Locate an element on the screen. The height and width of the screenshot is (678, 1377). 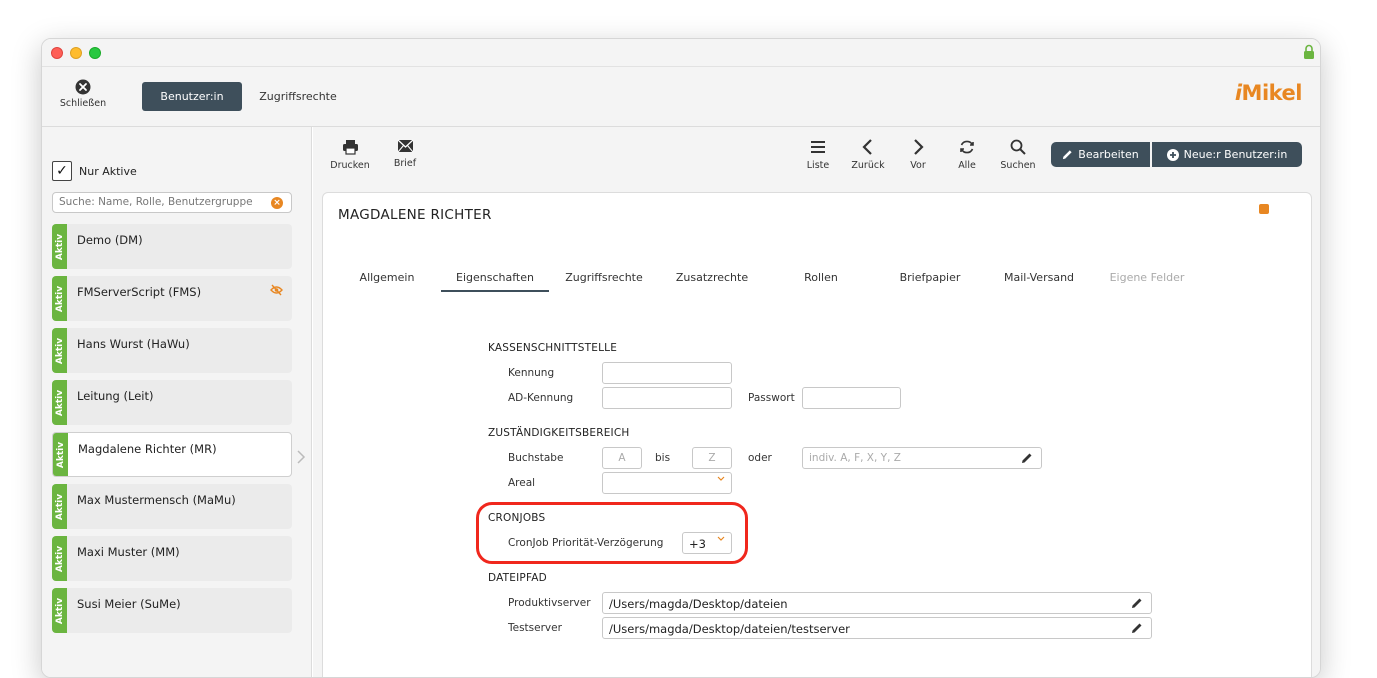
record-title: MAGDALENE RICHTER is located at coordinates (415, 215).